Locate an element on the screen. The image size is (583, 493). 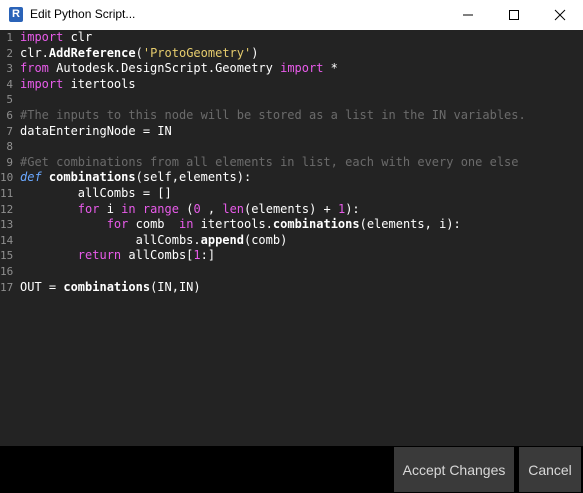
close-icon is located at coordinates (560, 15).